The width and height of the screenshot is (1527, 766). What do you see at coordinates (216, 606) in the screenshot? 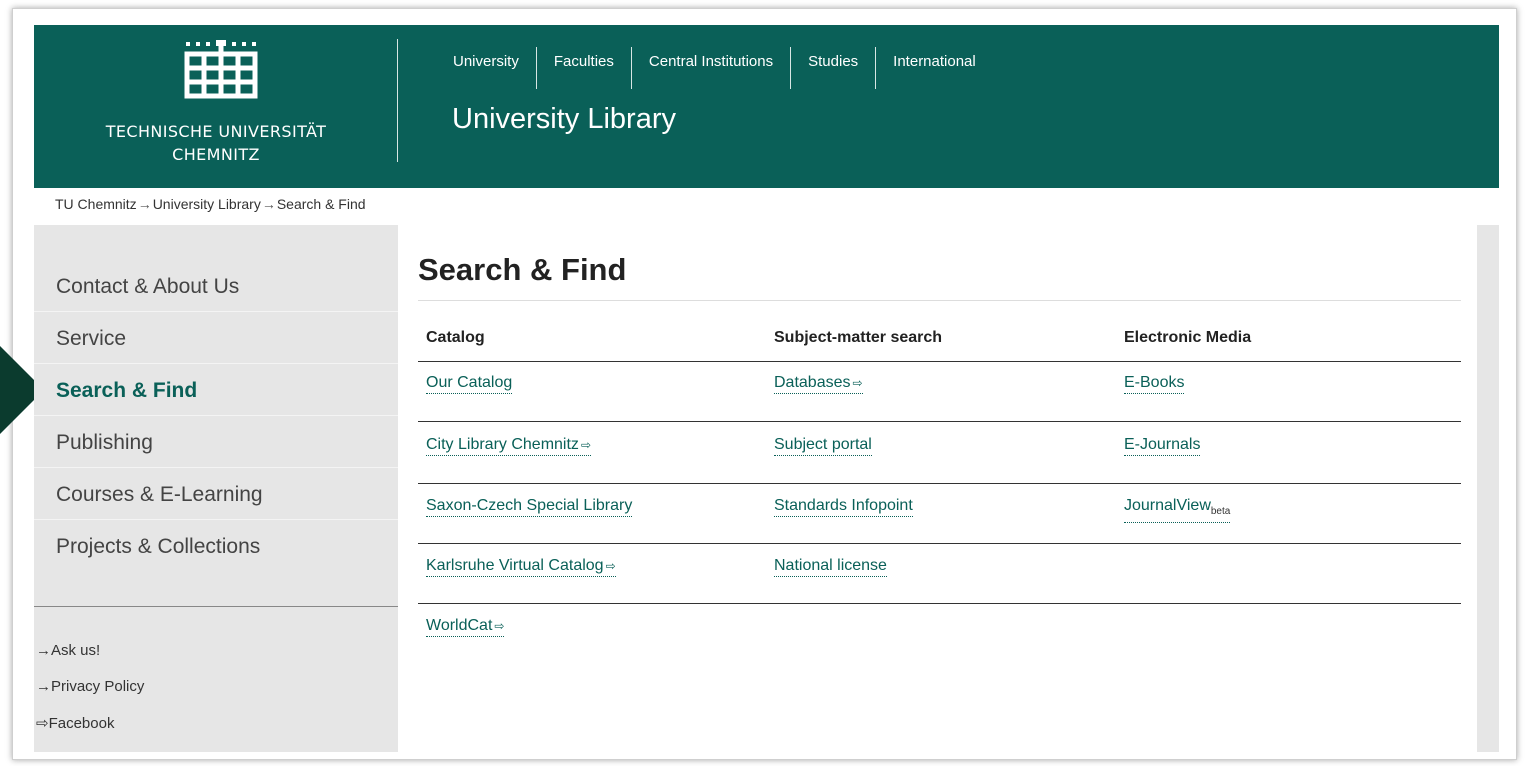
I see `sidebar-divider` at bounding box center [216, 606].